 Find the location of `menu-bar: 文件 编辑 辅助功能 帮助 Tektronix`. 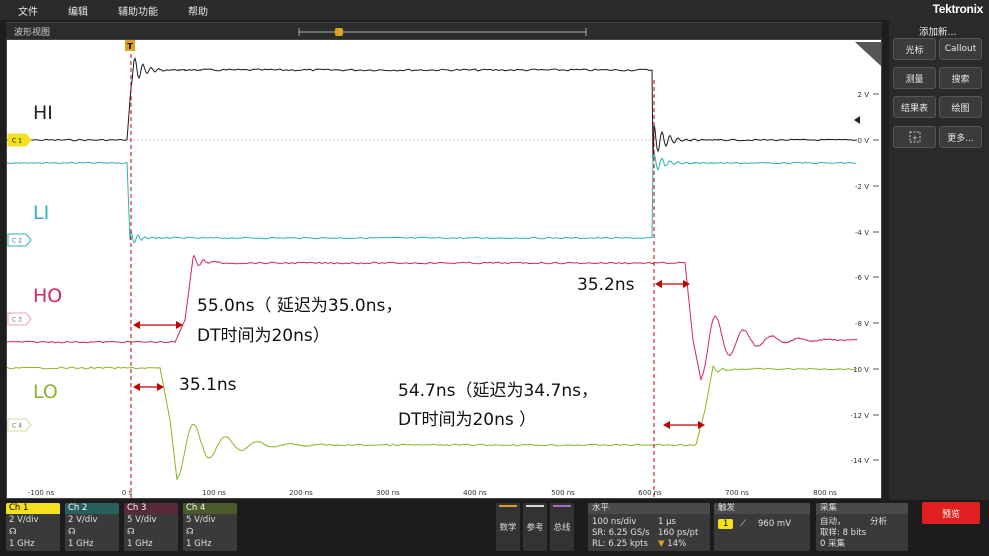

menu-bar: 文件 编辑 辅助功能 帮助 Tektronix is located at coordinates (494, 10).